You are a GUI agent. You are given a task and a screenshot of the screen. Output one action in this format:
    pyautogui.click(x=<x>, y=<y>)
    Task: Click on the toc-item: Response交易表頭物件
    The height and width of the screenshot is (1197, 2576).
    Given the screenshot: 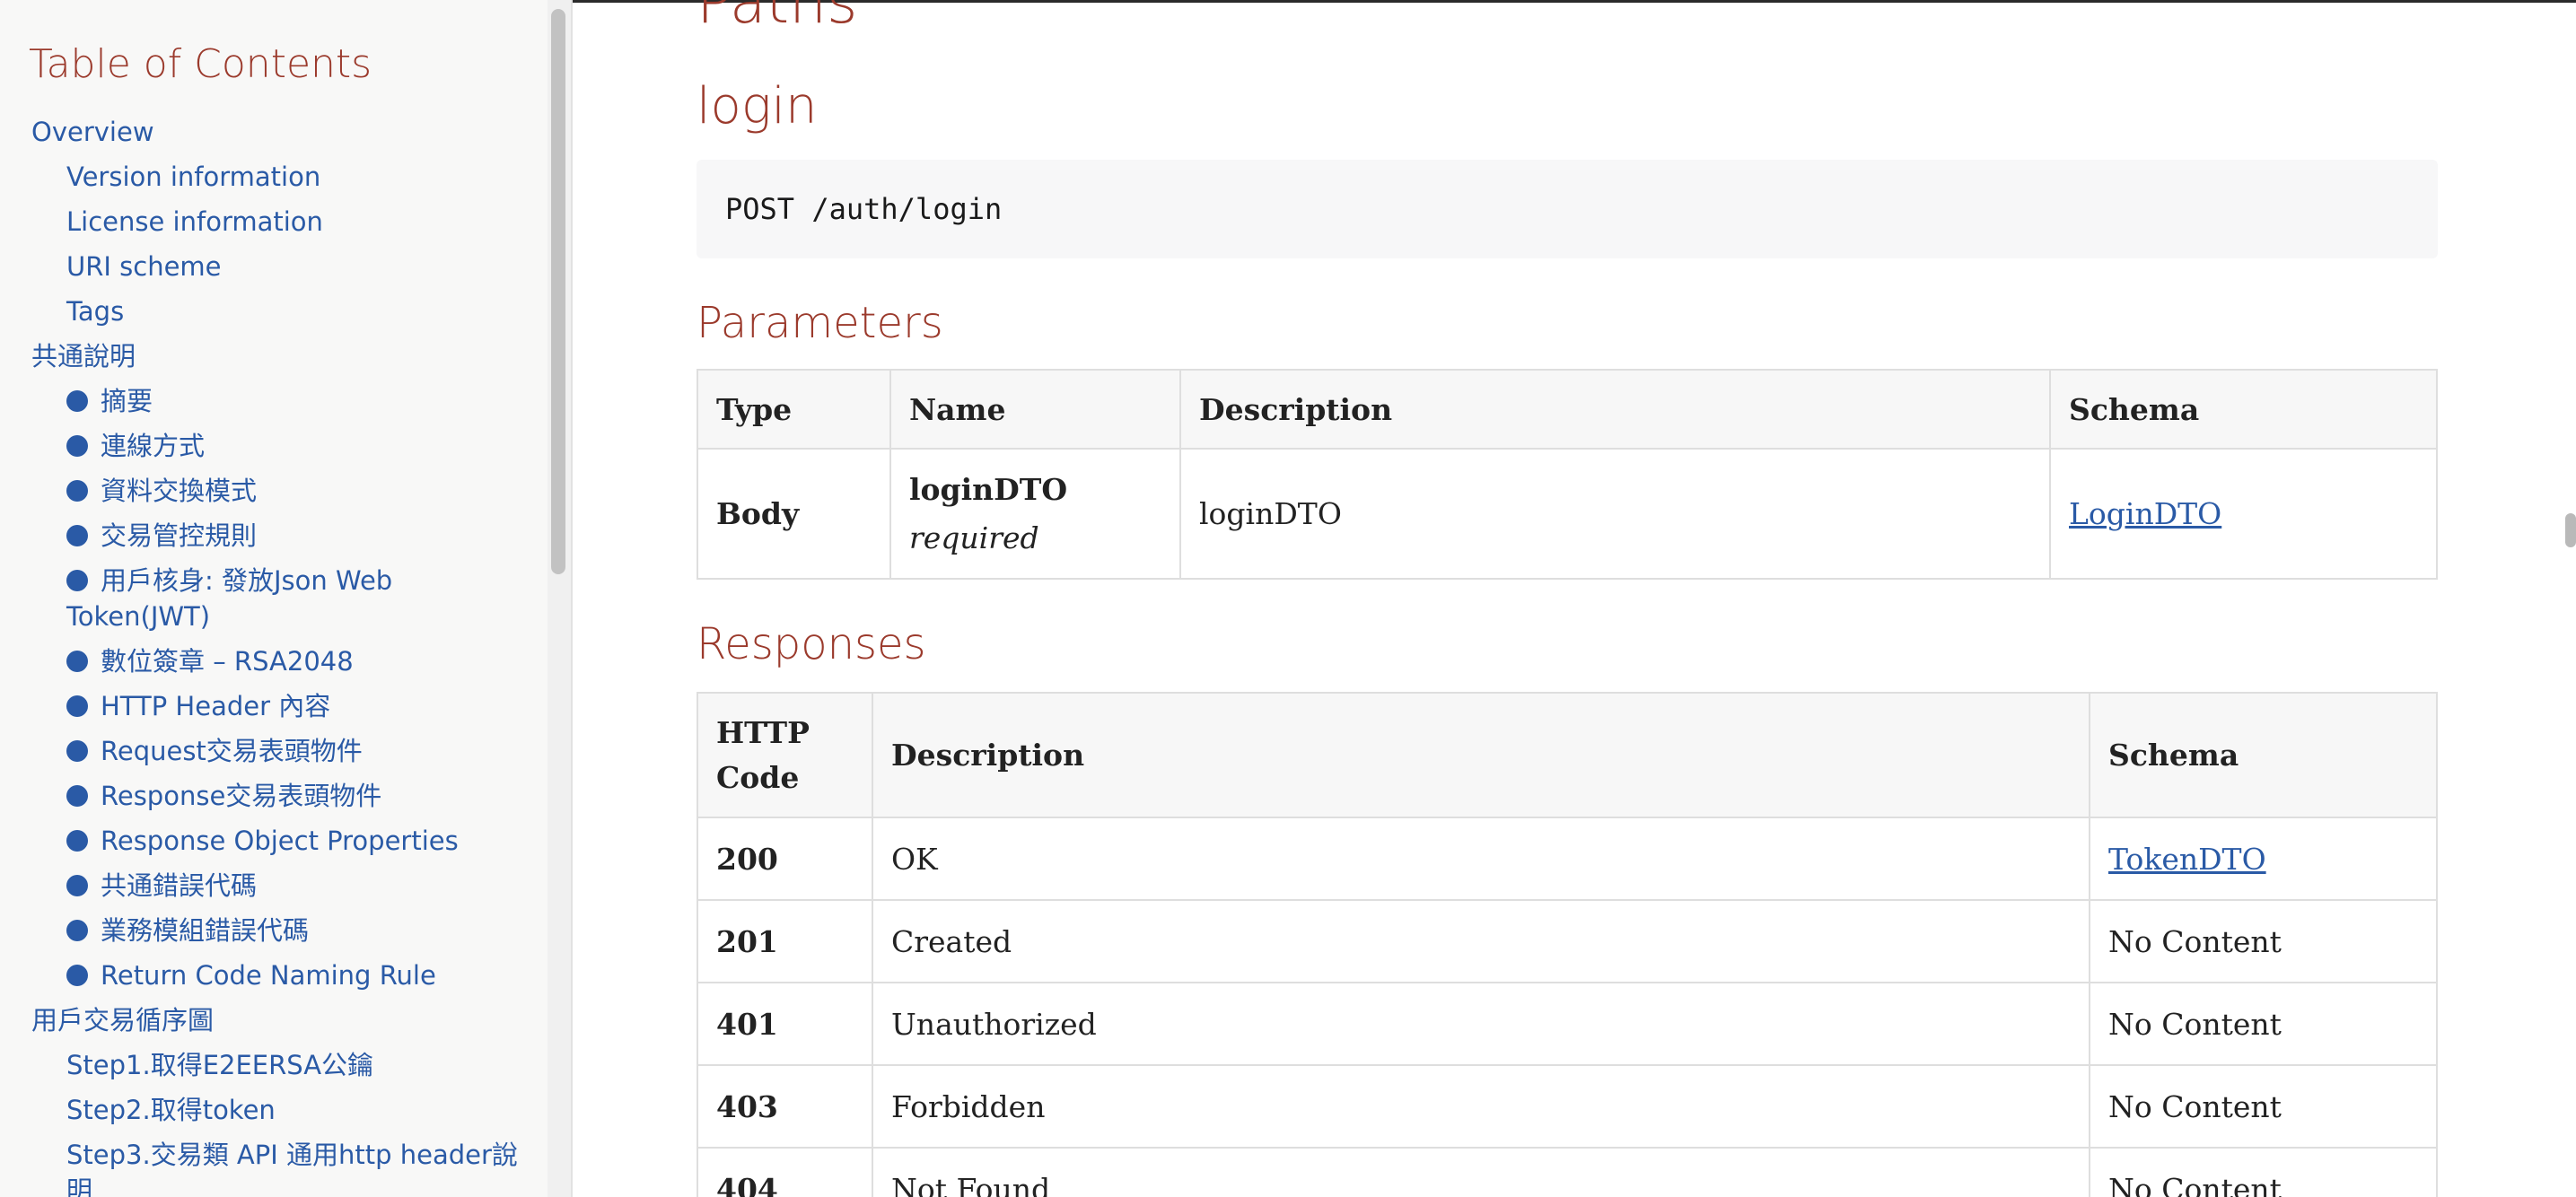 What is the action you would take?
    pyautogui.click(x=269, y=795)
    